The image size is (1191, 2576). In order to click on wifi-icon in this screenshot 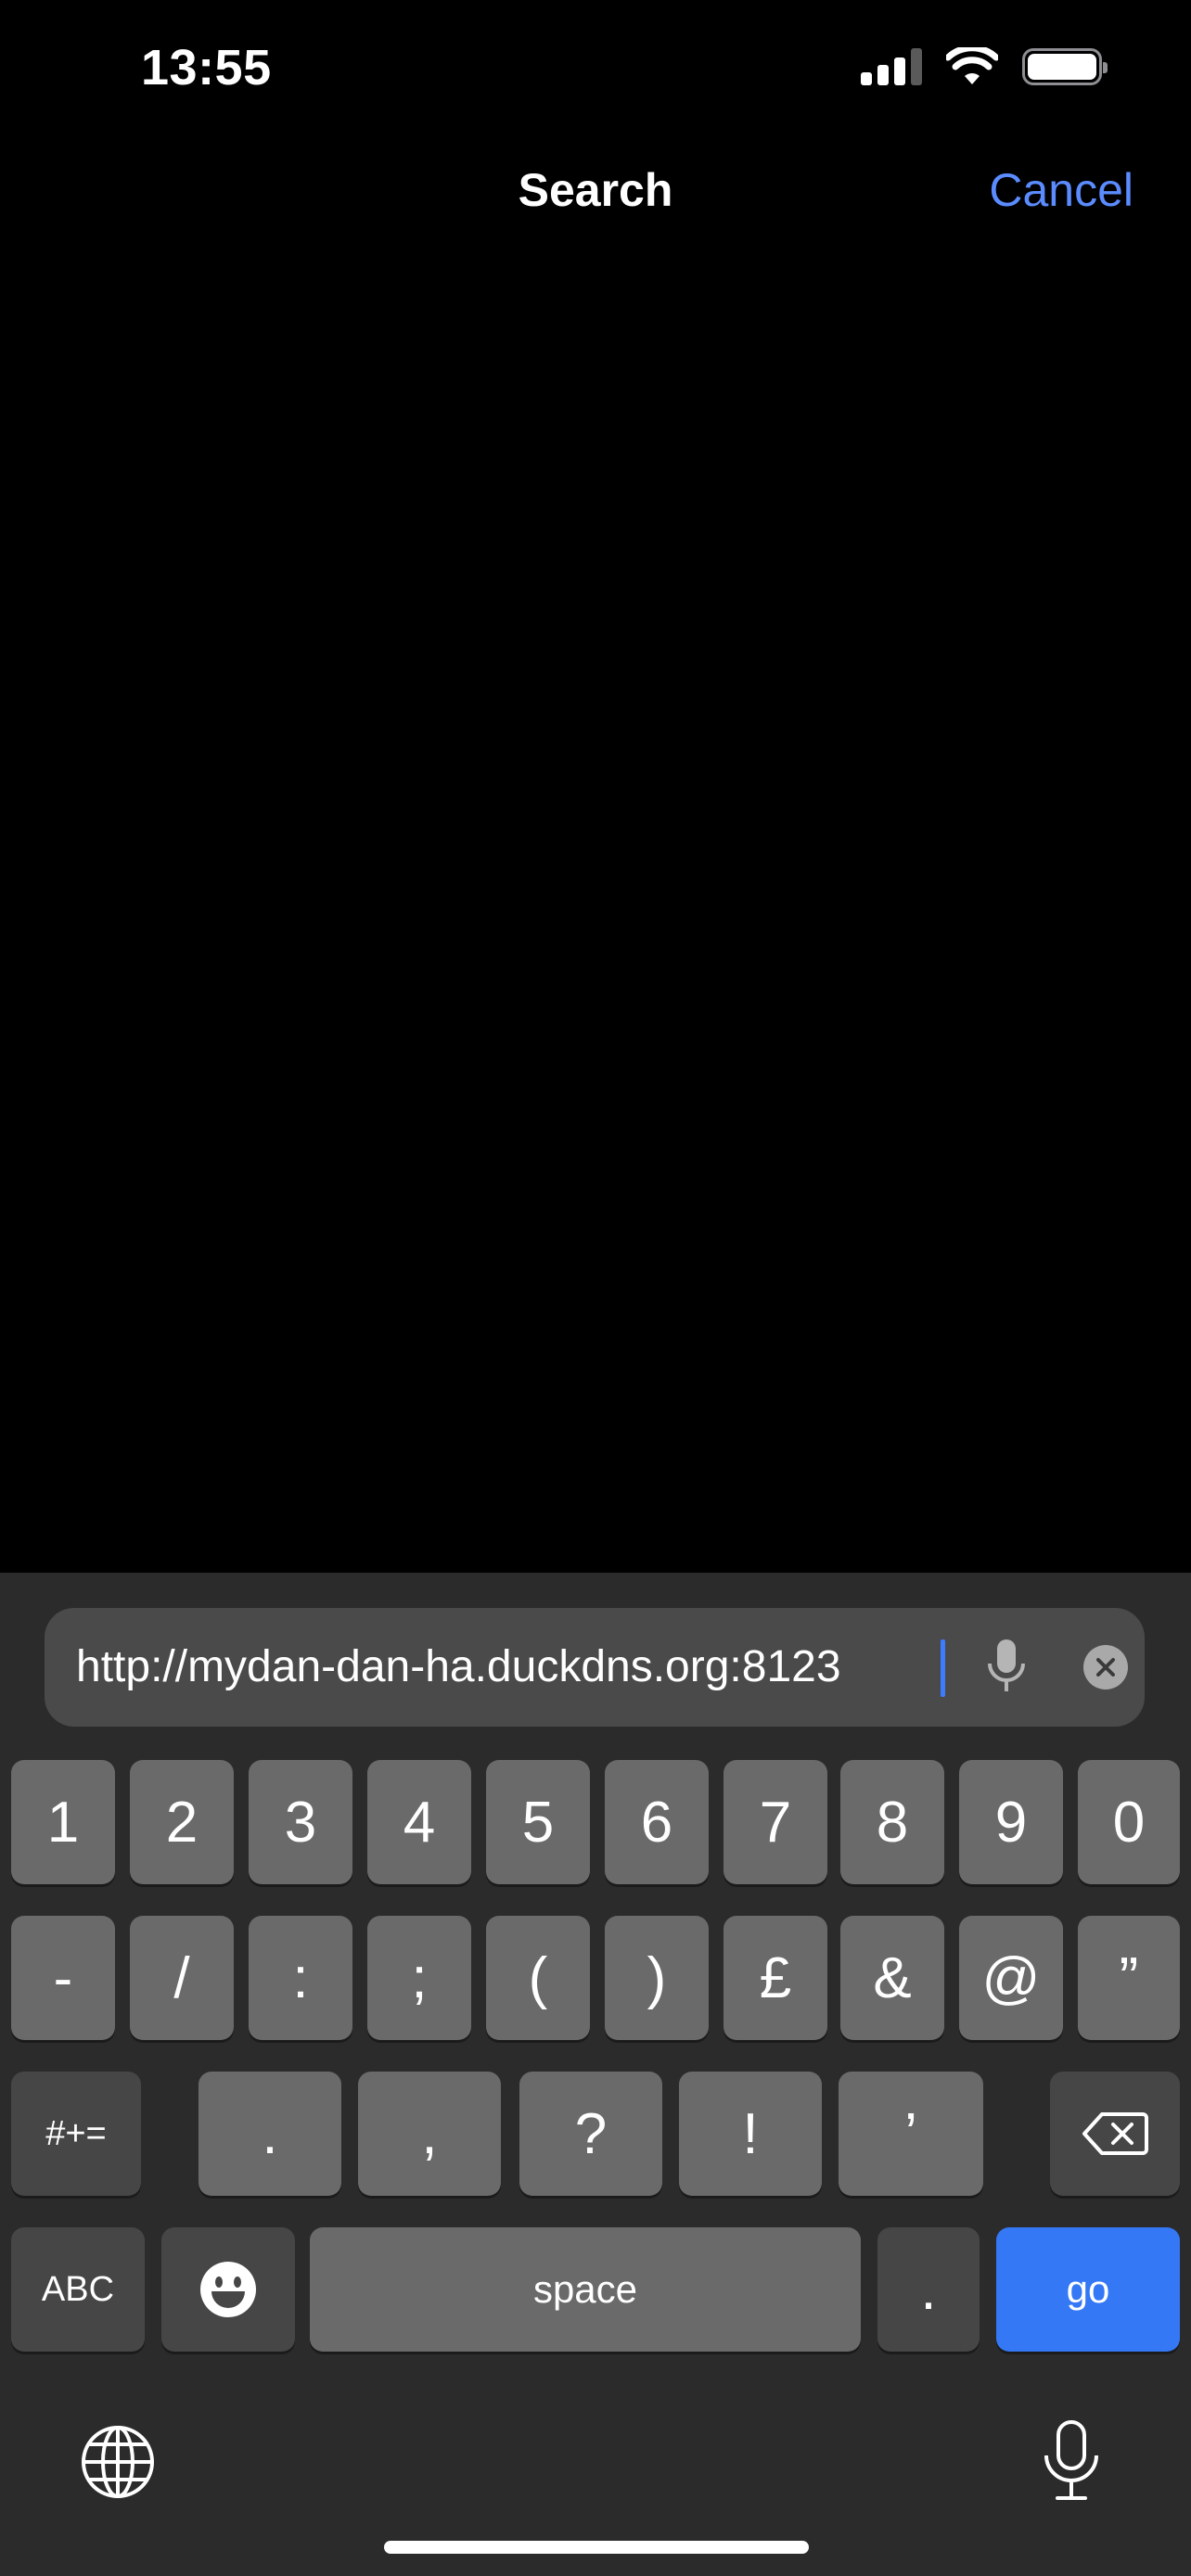, I will do `click(972, 66)`.